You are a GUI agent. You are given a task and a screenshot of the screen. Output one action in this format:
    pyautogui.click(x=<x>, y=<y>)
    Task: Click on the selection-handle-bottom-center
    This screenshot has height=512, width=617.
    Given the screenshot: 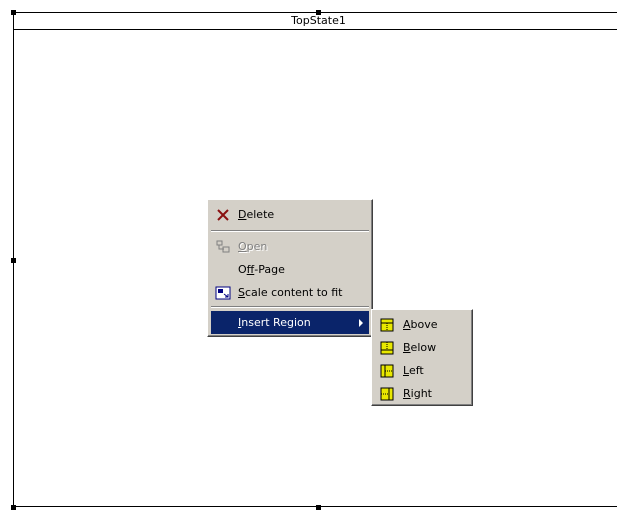 What is the action you would take?
    pyautogui.click(x=318, y=507)
    